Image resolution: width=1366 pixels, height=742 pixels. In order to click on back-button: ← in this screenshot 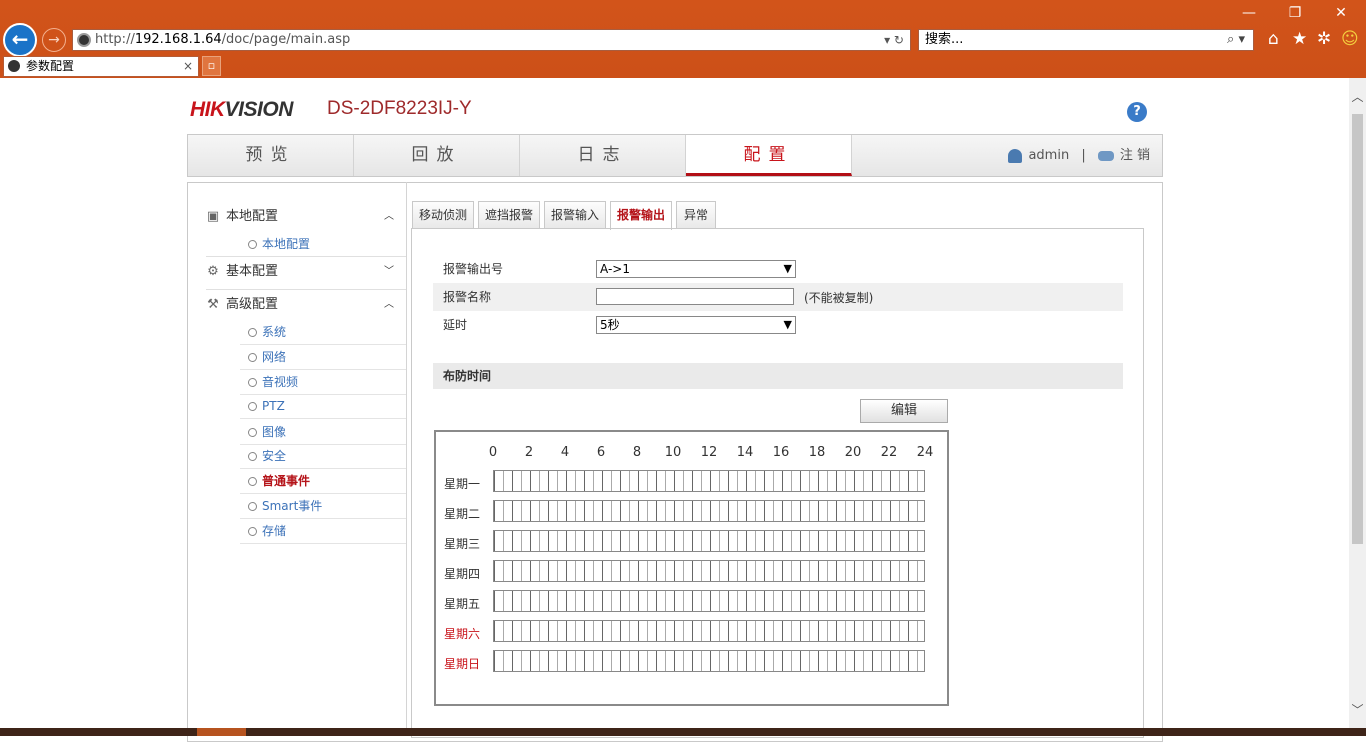, I will do `click(20, 40)`.